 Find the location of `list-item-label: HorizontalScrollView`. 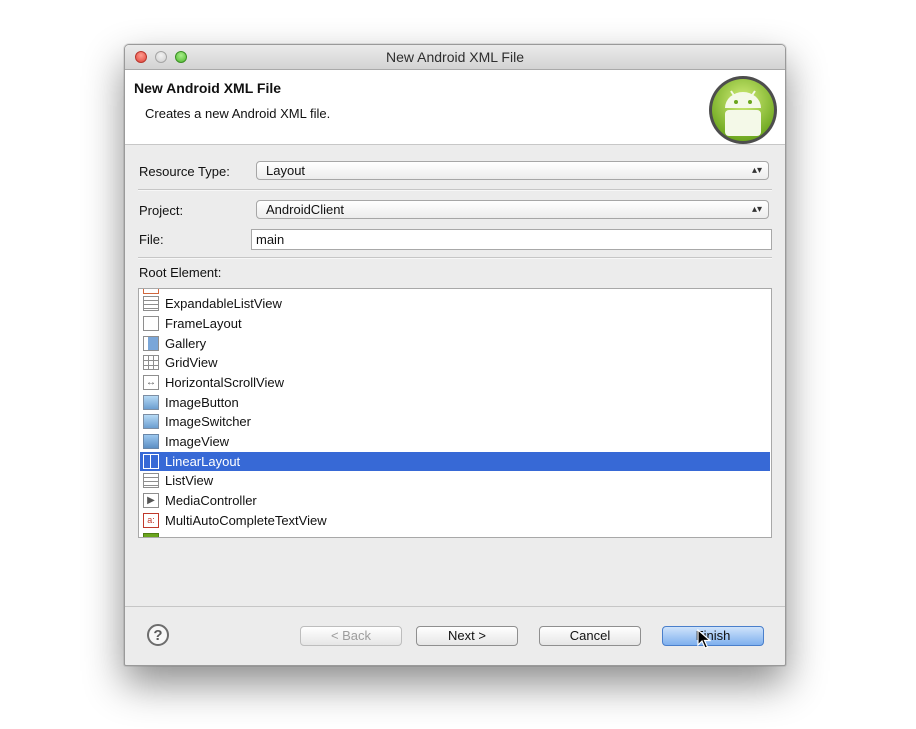

list-item-label: HorizontalScrollView is located at coordinates (224, 382).